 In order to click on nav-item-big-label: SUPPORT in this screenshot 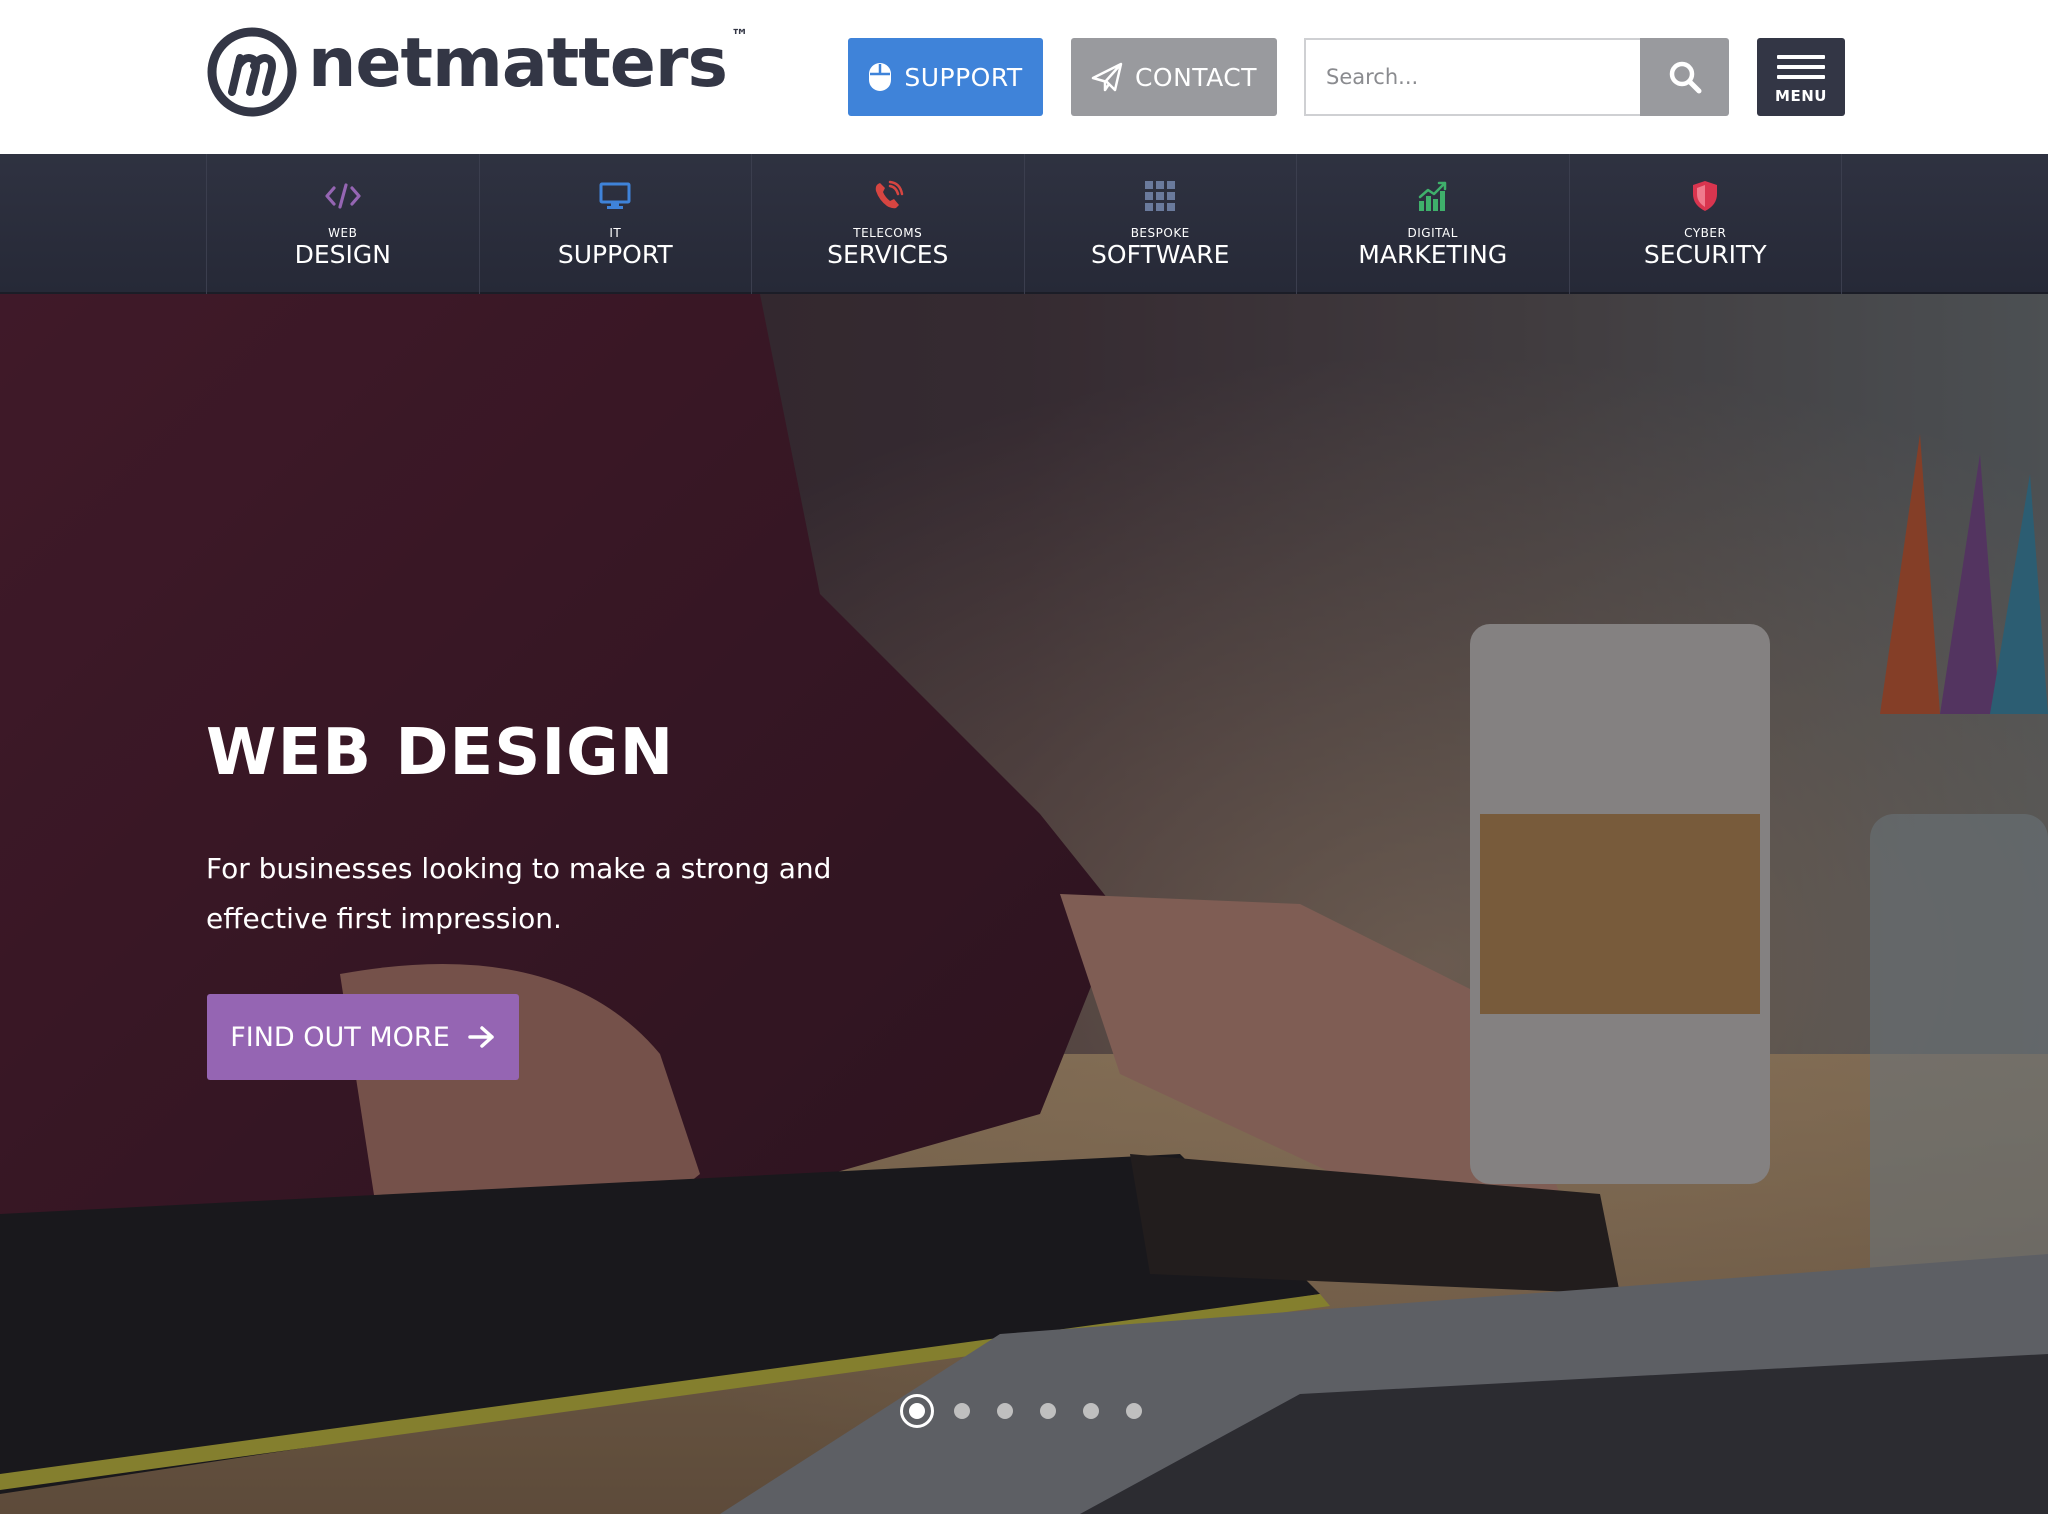, I will do `click(615, 254)`.